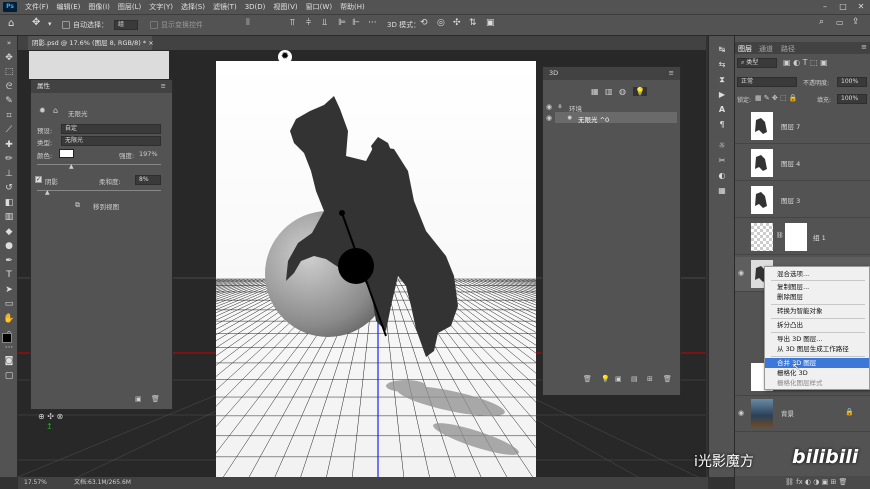 Image resolution: width=870 pixels, height=489 pixels. Describe the element at coordinates (634, 379) in the screenshot. I see `3d-add-icon: ▤` at that location.